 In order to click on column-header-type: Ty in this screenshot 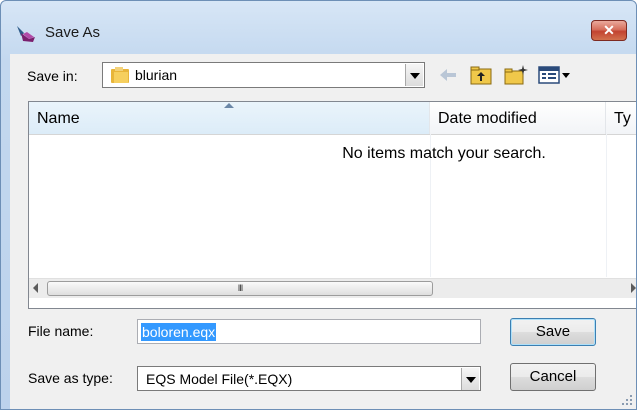, I will do `click(621, 118)`.